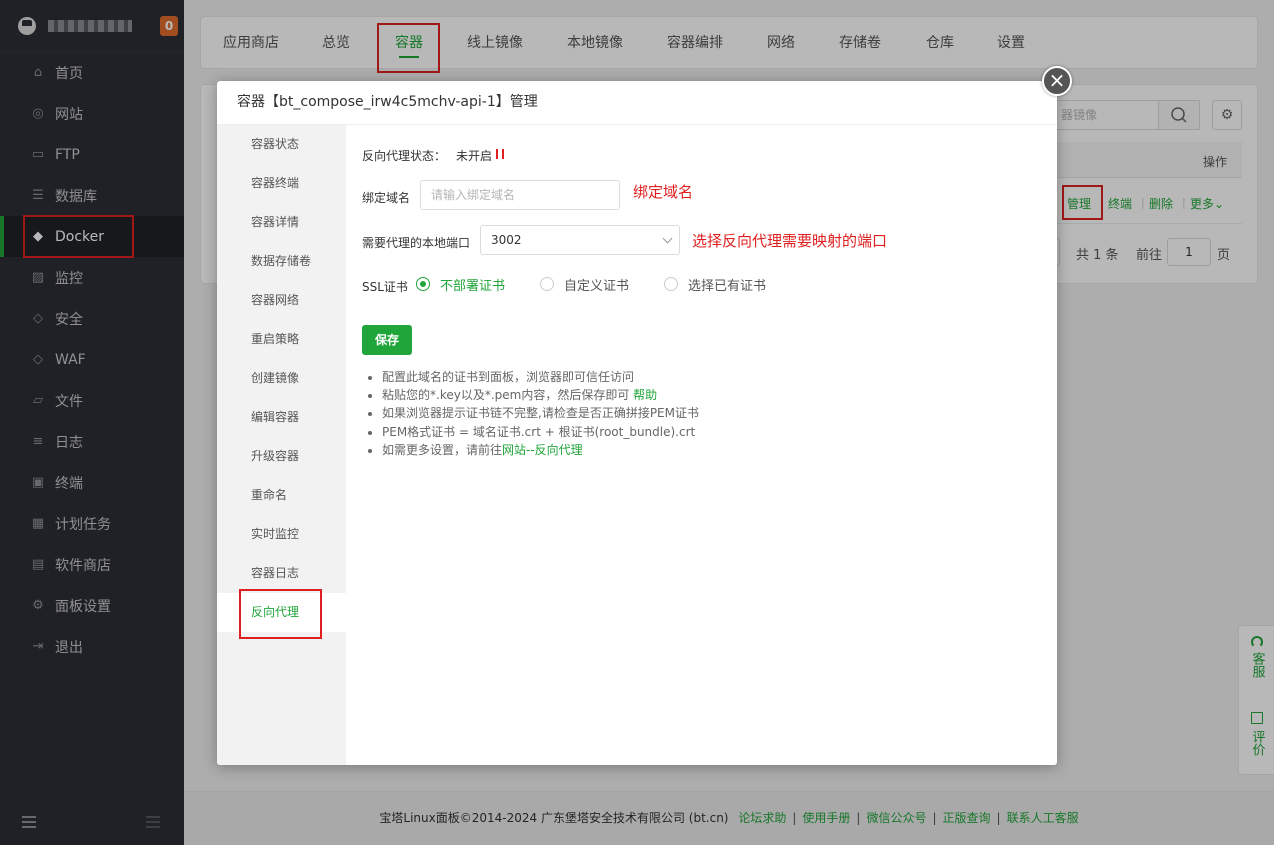 The image size is (1274, 845). Describe the element at coordinates (281, 222) in the screenshot. I see `nav-container-details: 容器详情` at that location.